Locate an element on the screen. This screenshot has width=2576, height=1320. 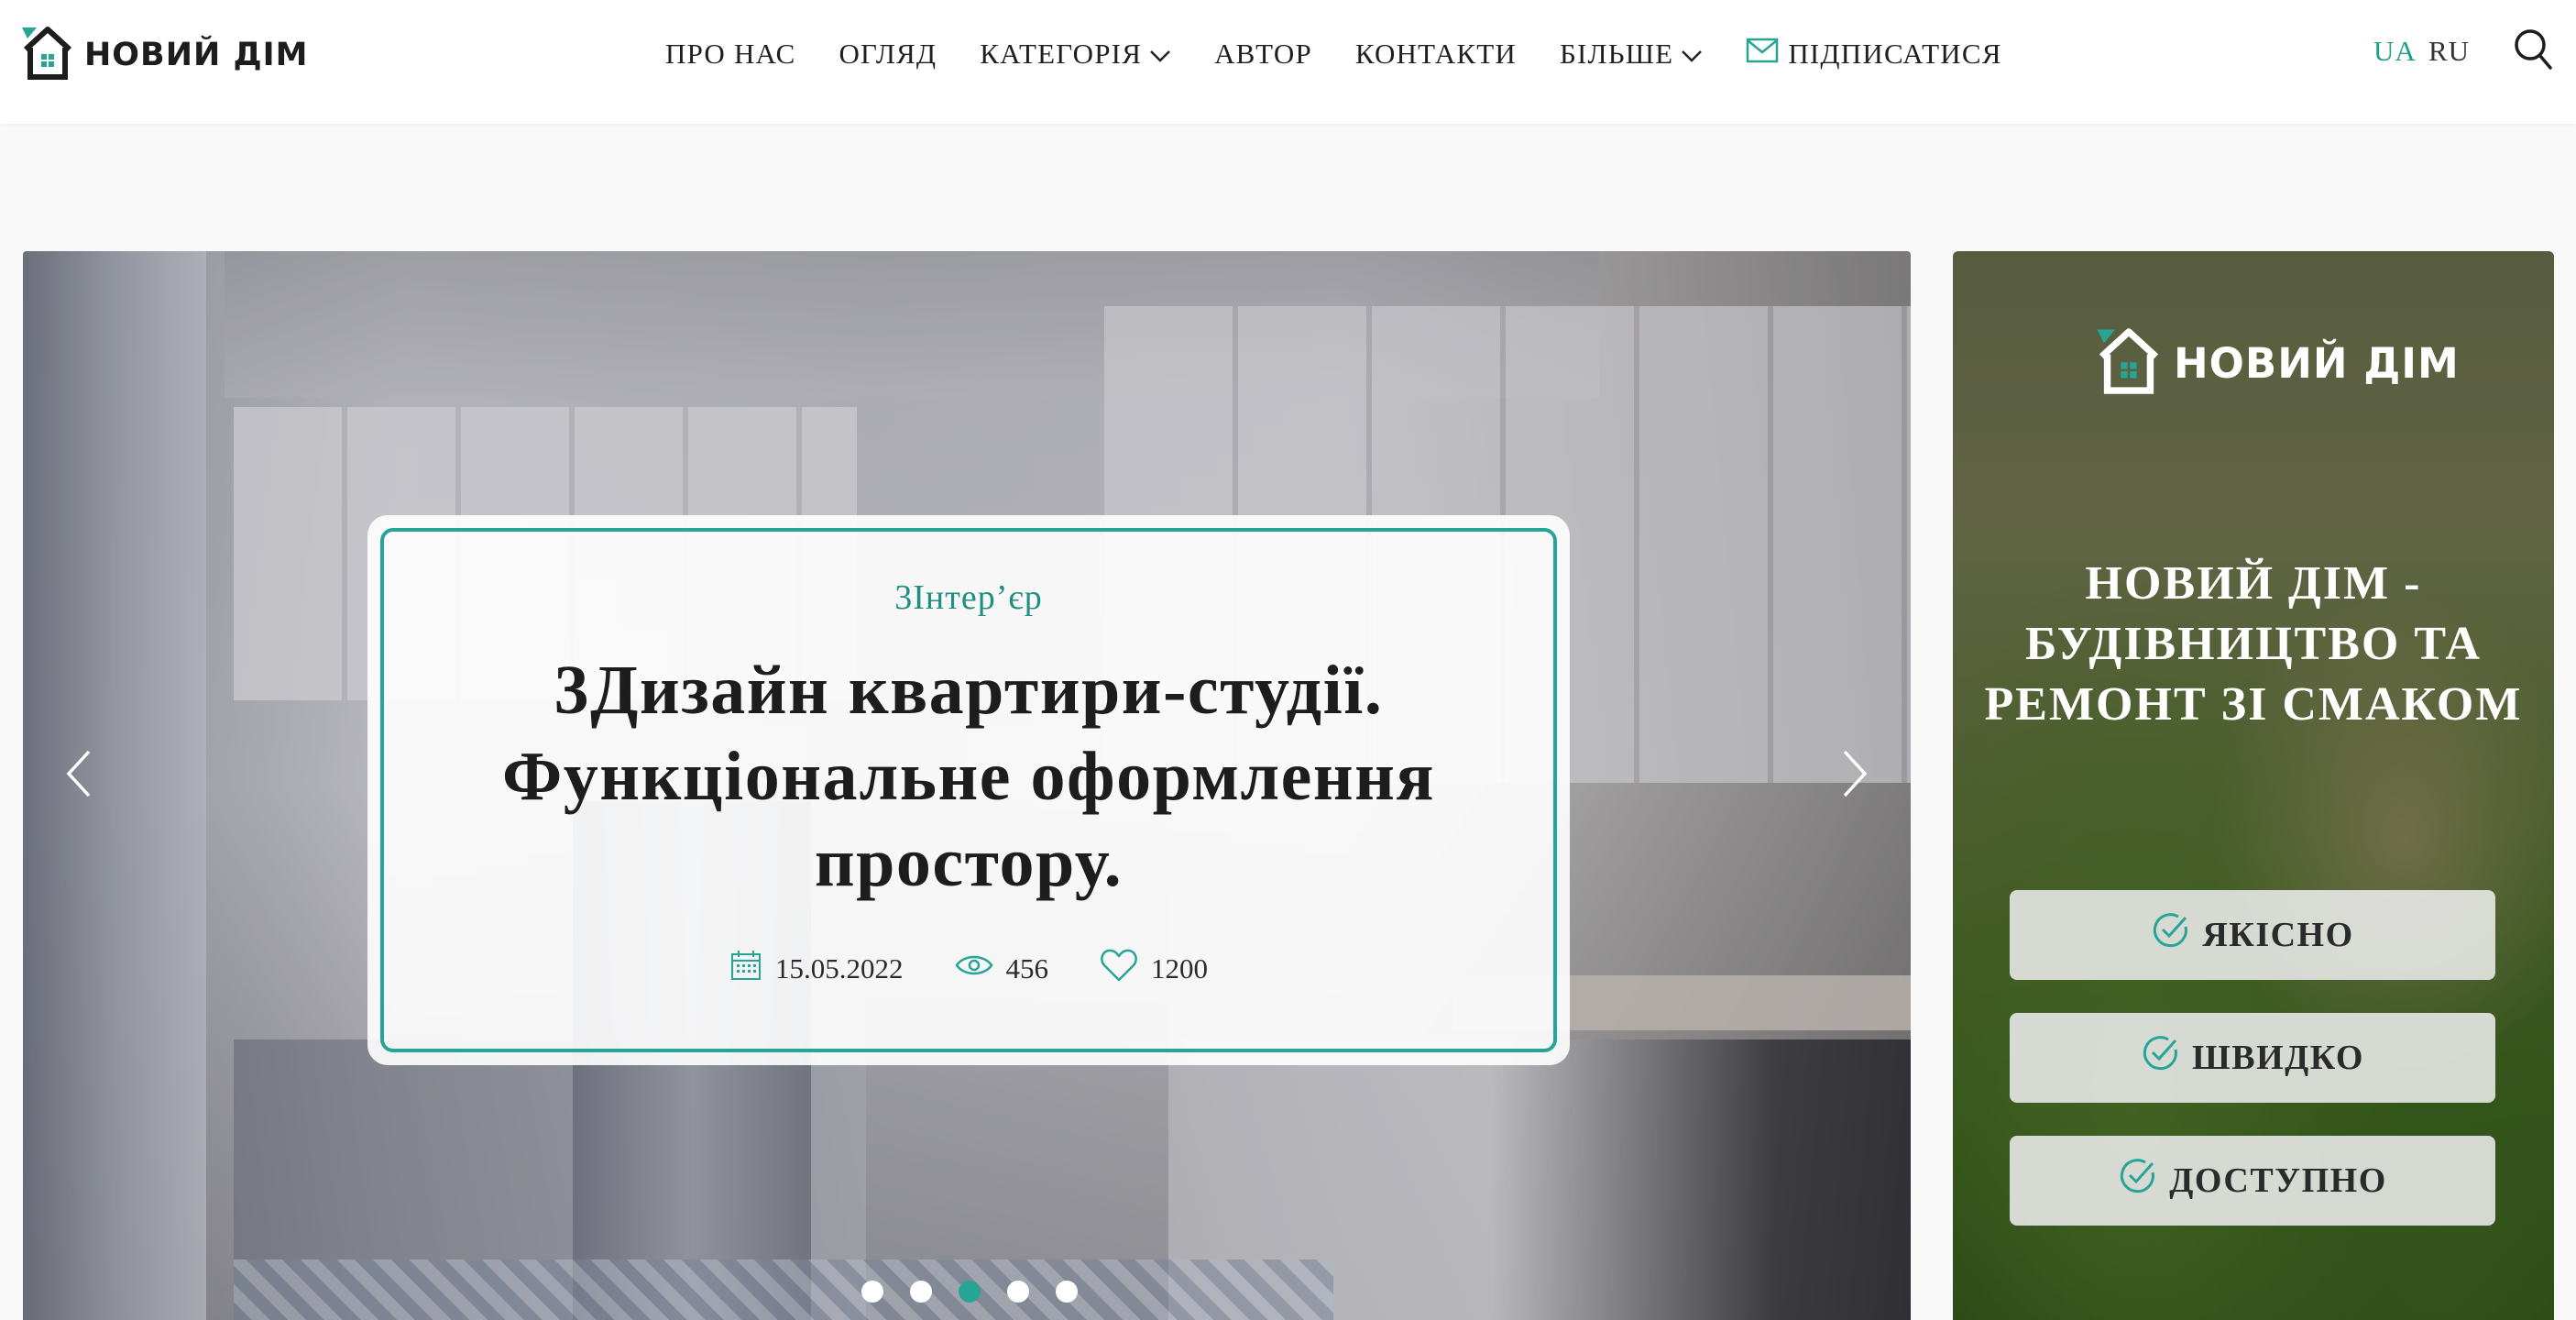
promo-title-line: НОВИЙ ДІМ - is located at coordinates (2253, 583).